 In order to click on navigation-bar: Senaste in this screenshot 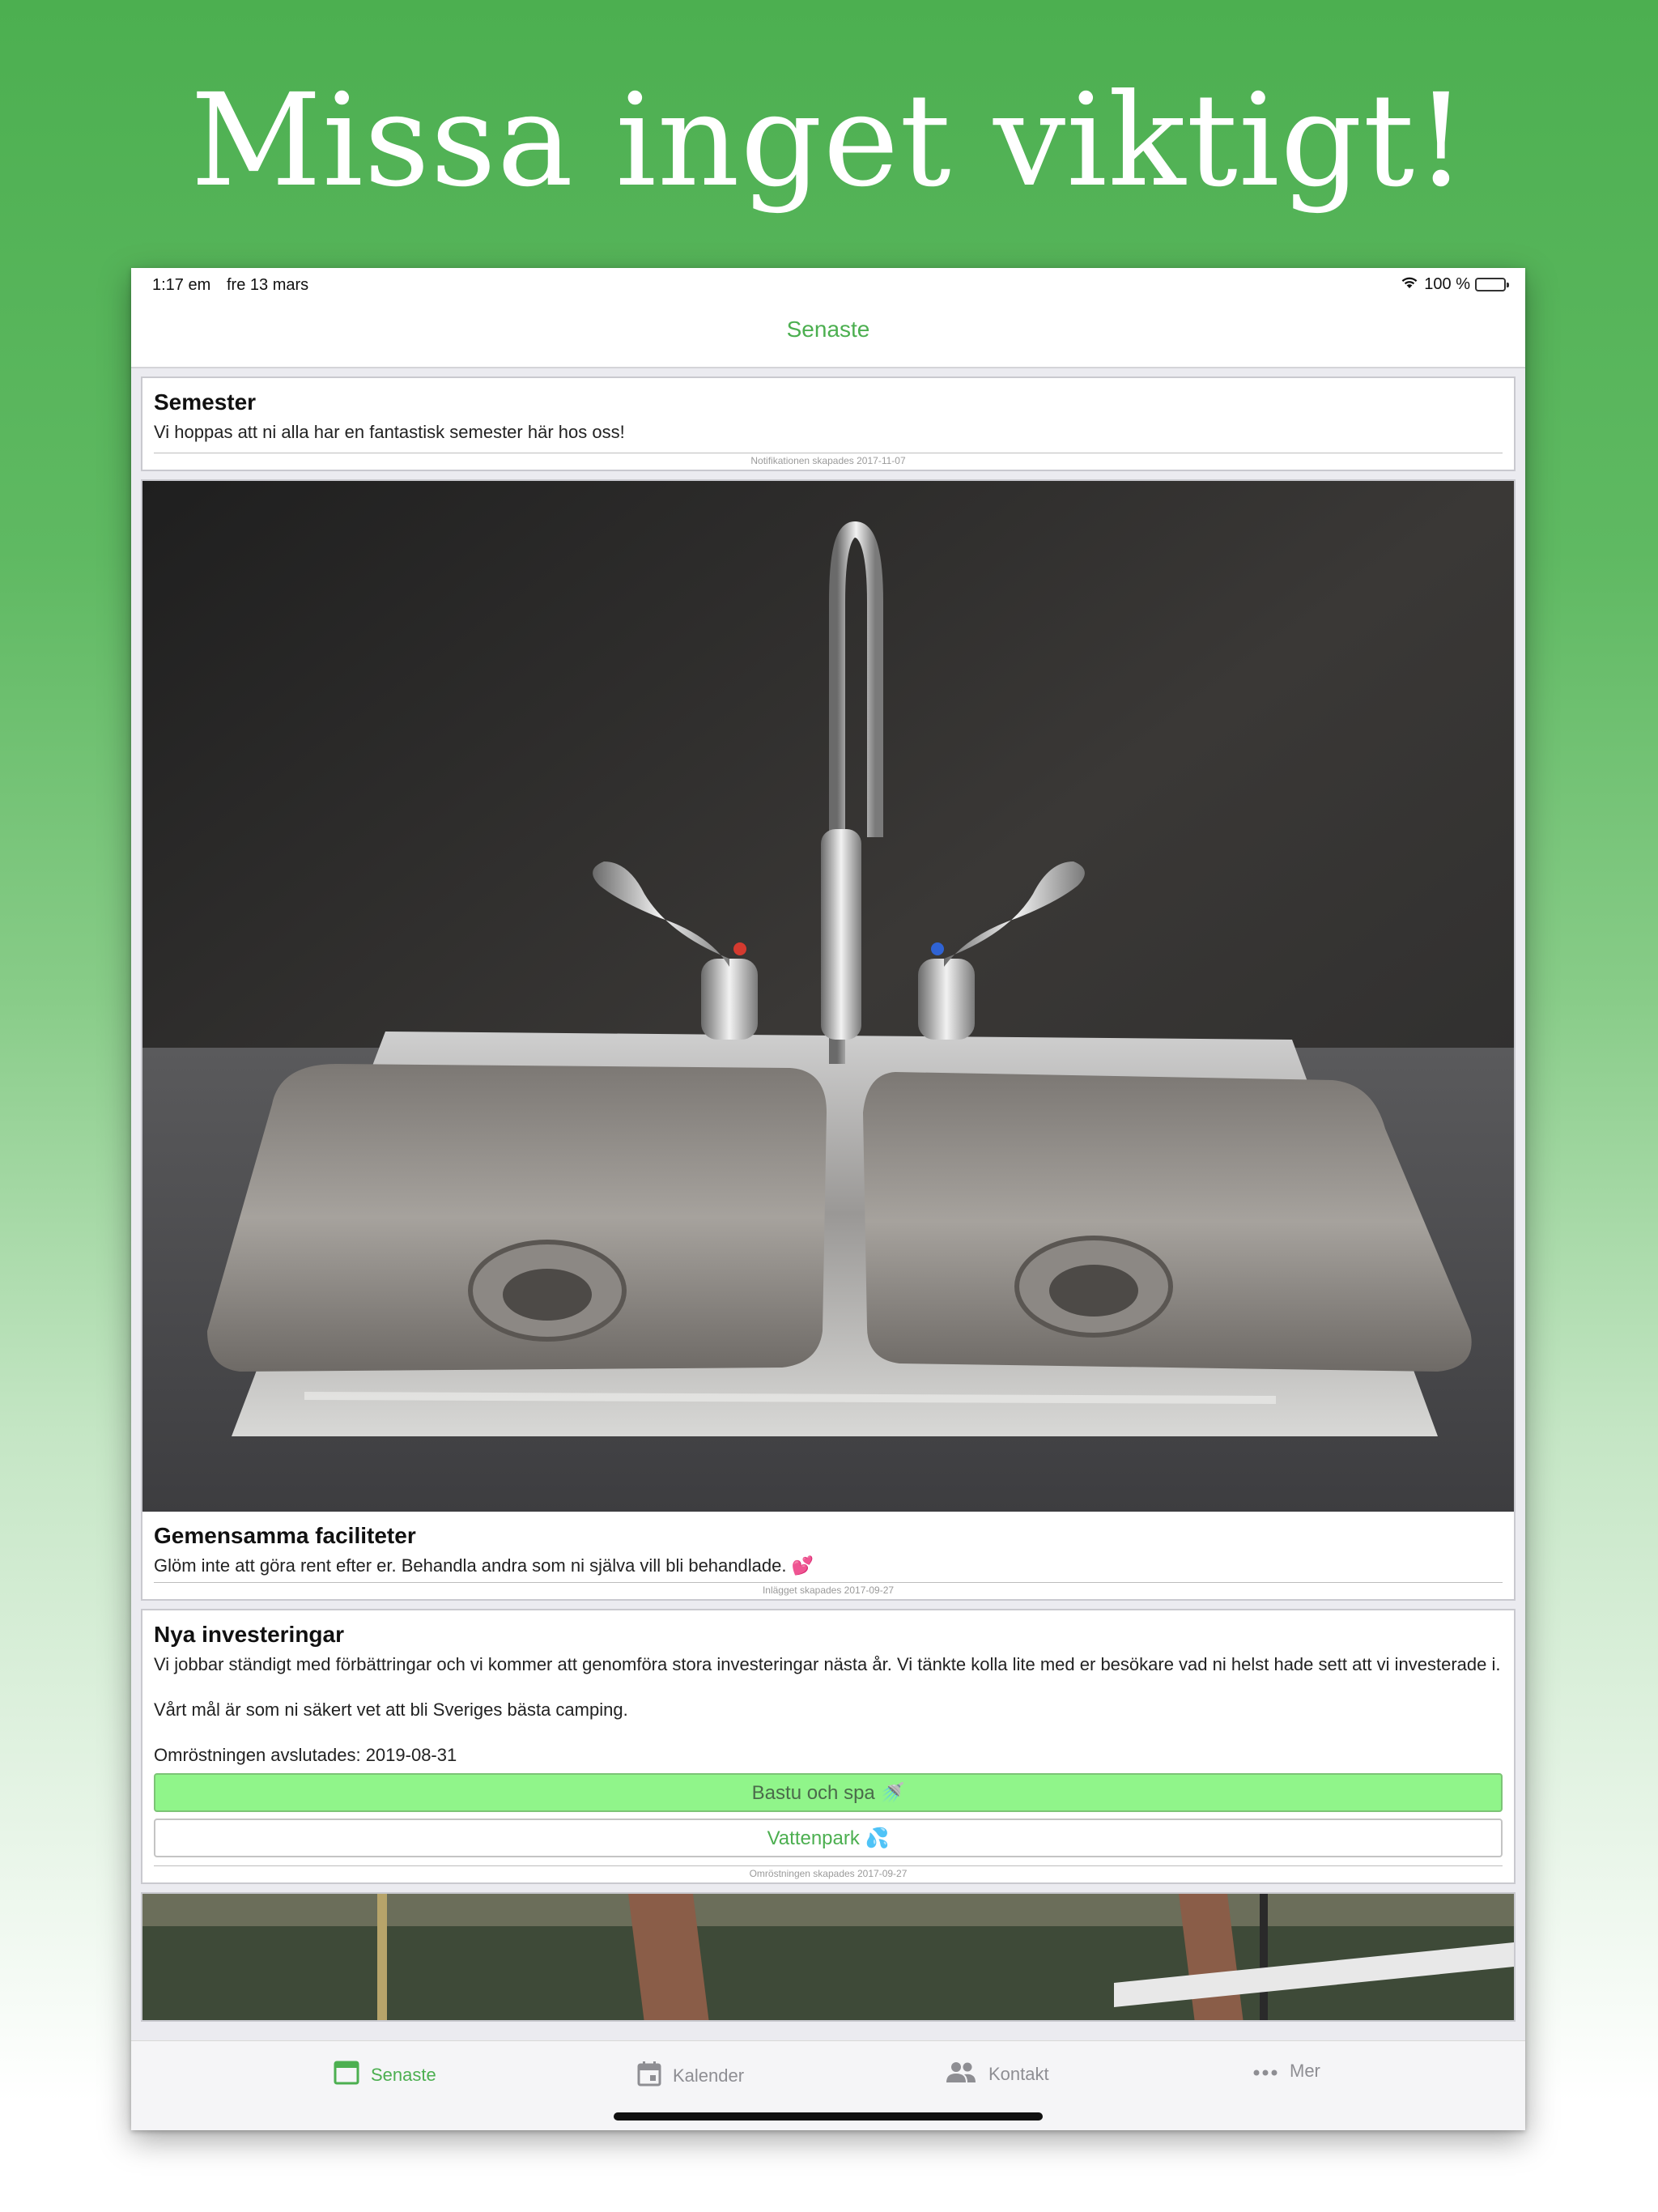, I will do `click(828, 334)`.